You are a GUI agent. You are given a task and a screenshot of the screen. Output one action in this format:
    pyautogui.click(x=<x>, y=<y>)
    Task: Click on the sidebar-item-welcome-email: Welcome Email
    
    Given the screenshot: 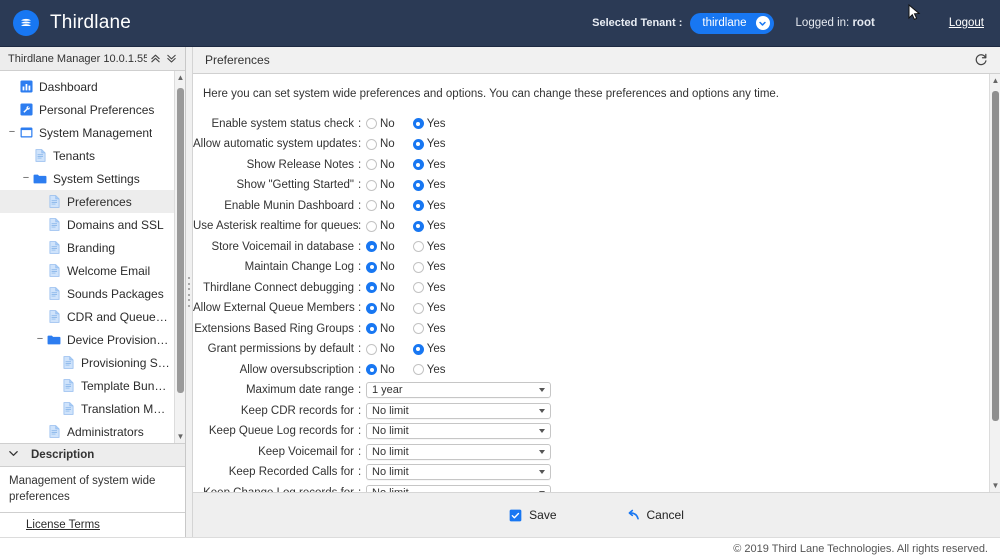 What is the action you would take?
    pyautogui.click(x=87, y=270)
    